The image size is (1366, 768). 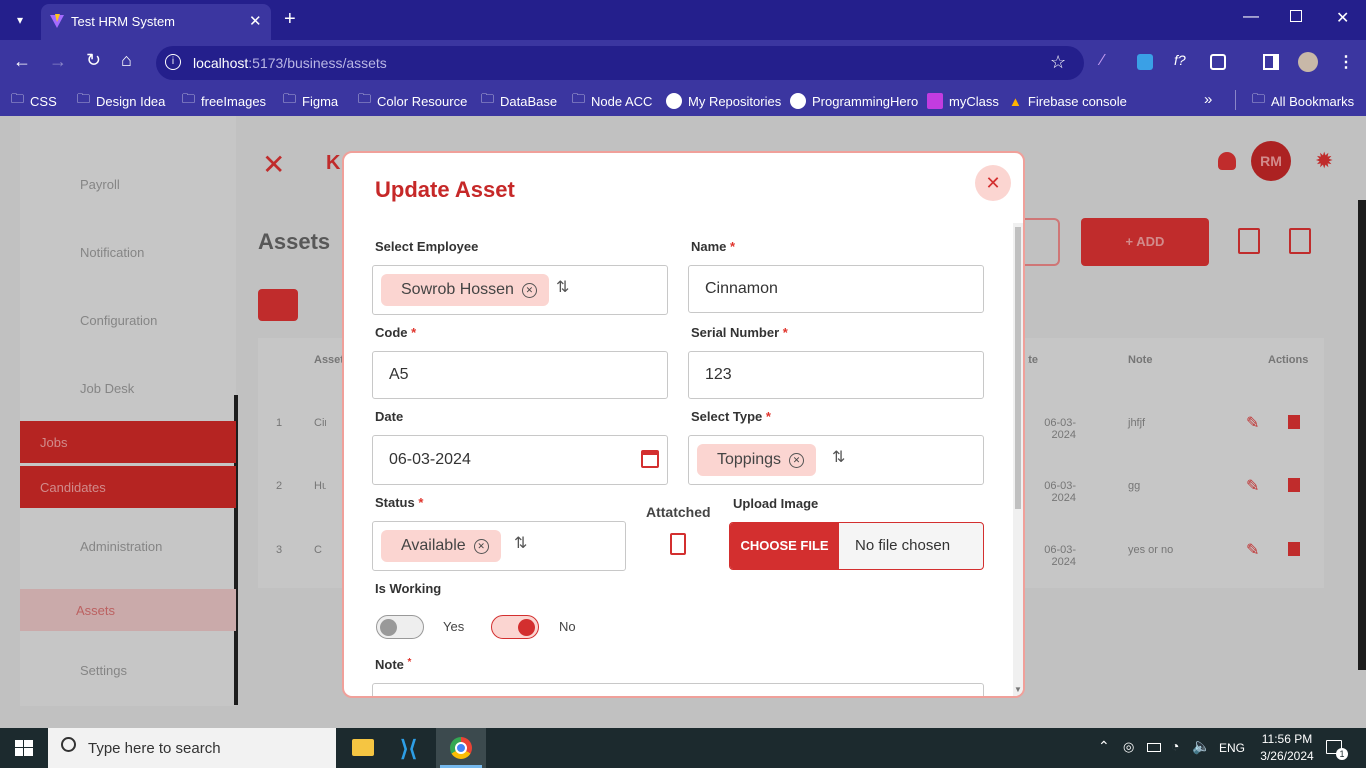 I want to click on bookmark-star-icon: ☆, so click(x=1058, y=62).